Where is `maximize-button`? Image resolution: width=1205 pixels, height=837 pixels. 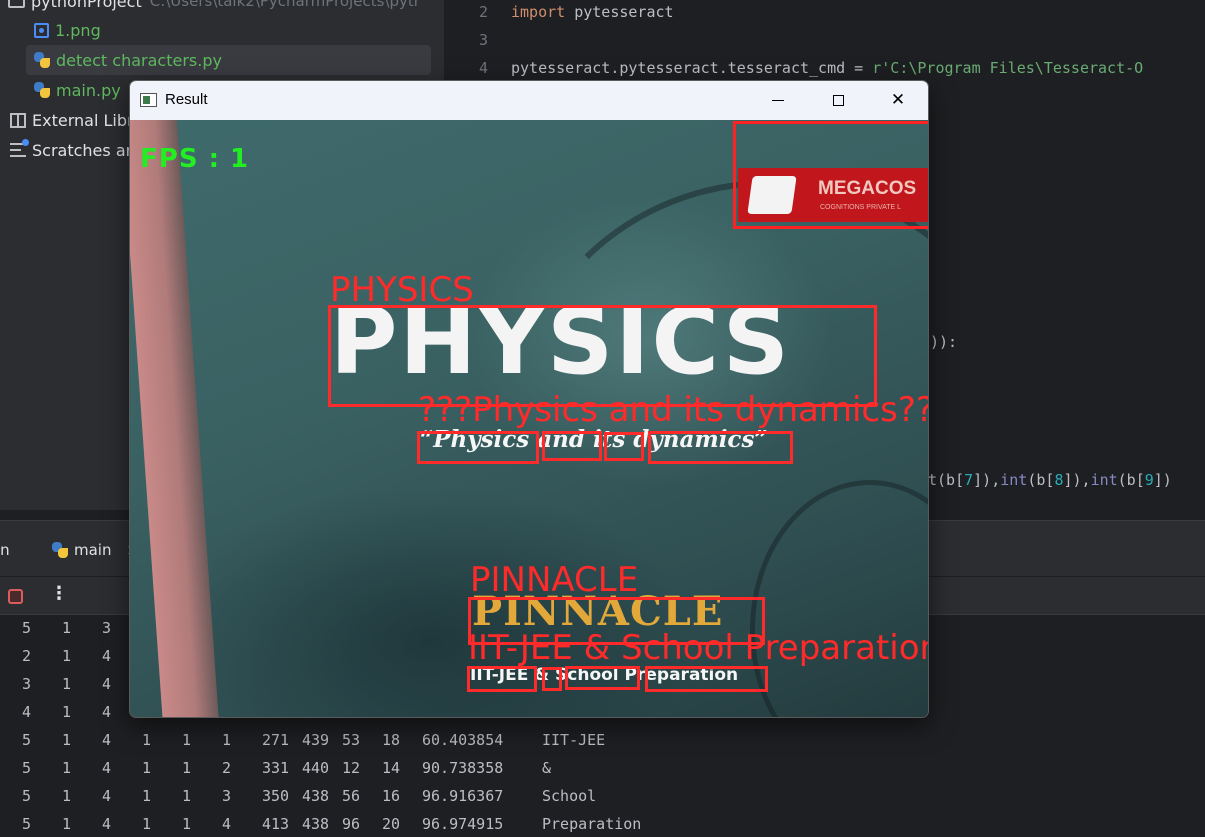
maximize-button is located at coordinates (838, 100).